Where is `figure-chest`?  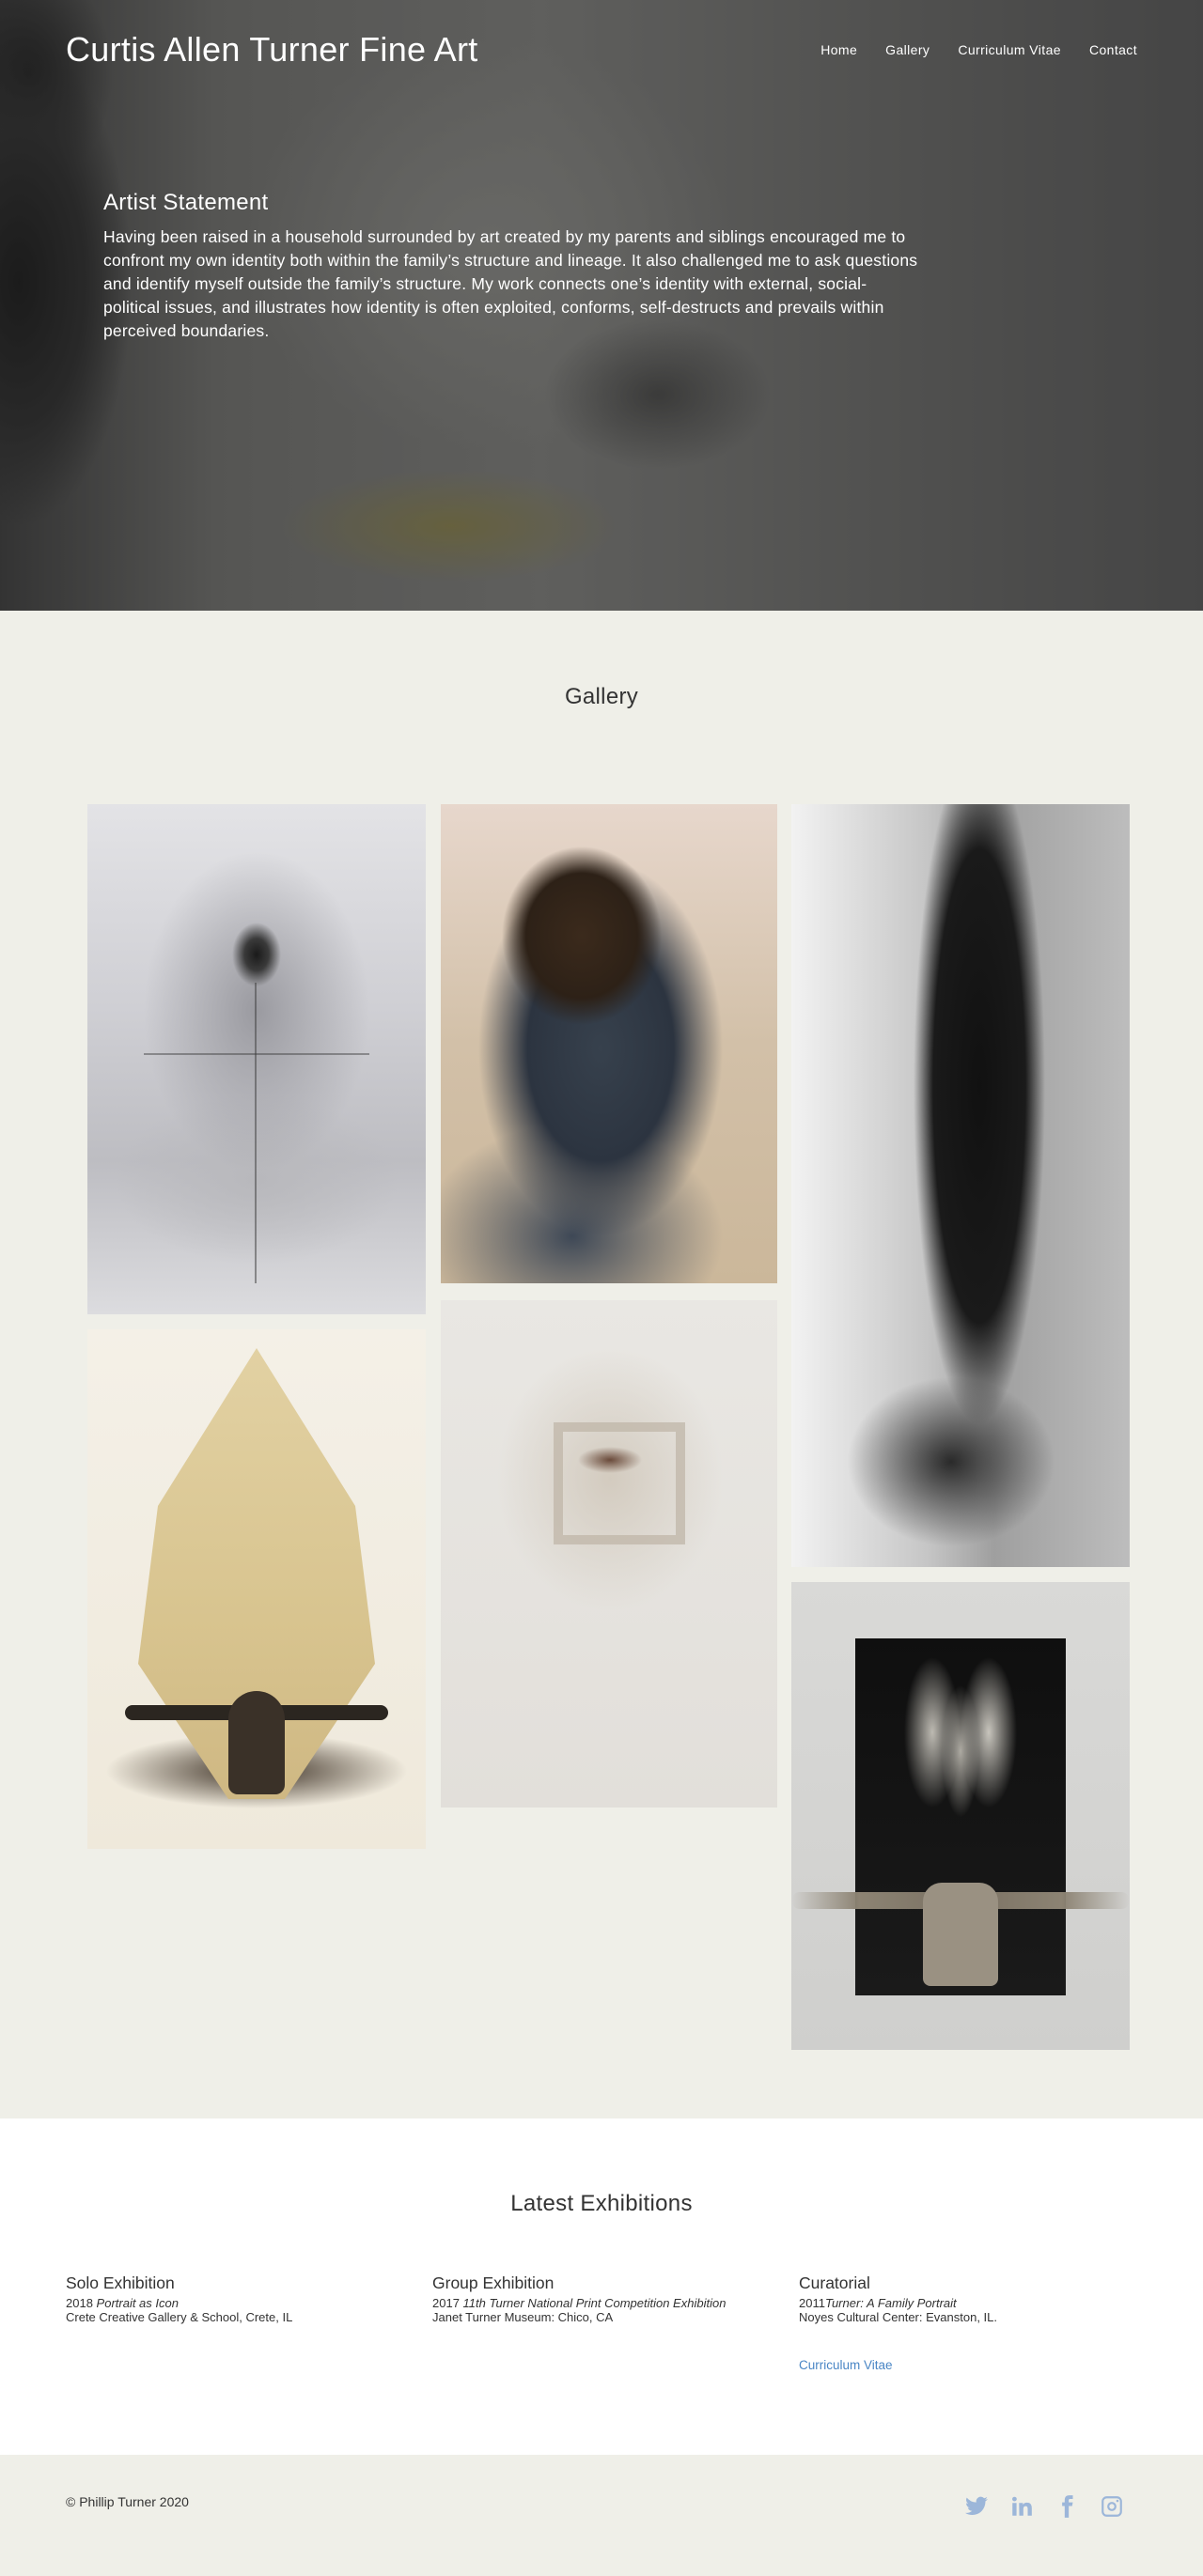 figure-chest is located at coordinates (960, 1935).